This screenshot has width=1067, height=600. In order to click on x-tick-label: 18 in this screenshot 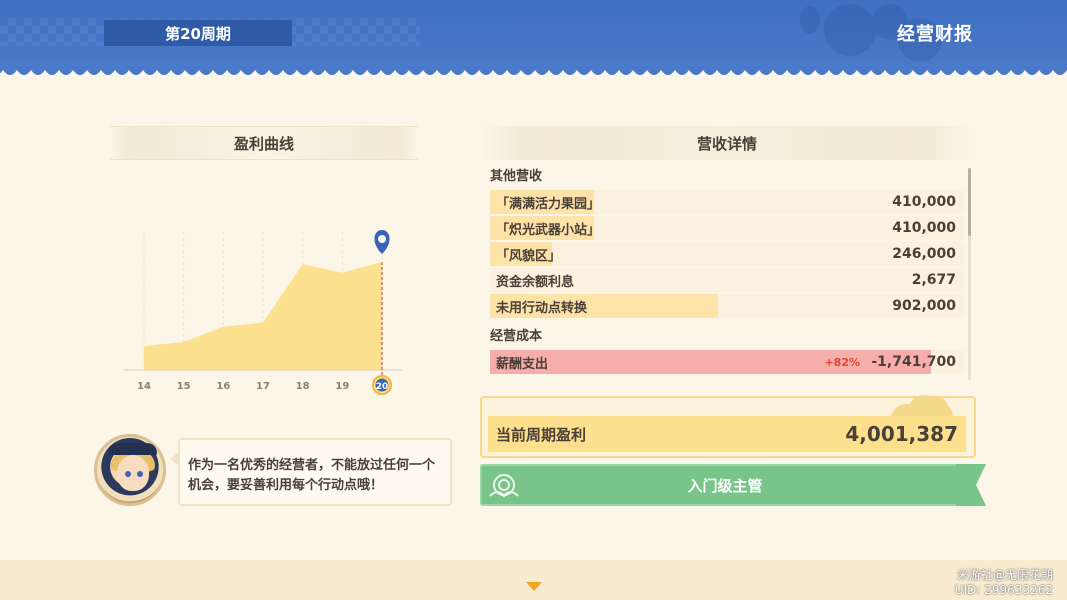, I will do `click(303, 386)`.